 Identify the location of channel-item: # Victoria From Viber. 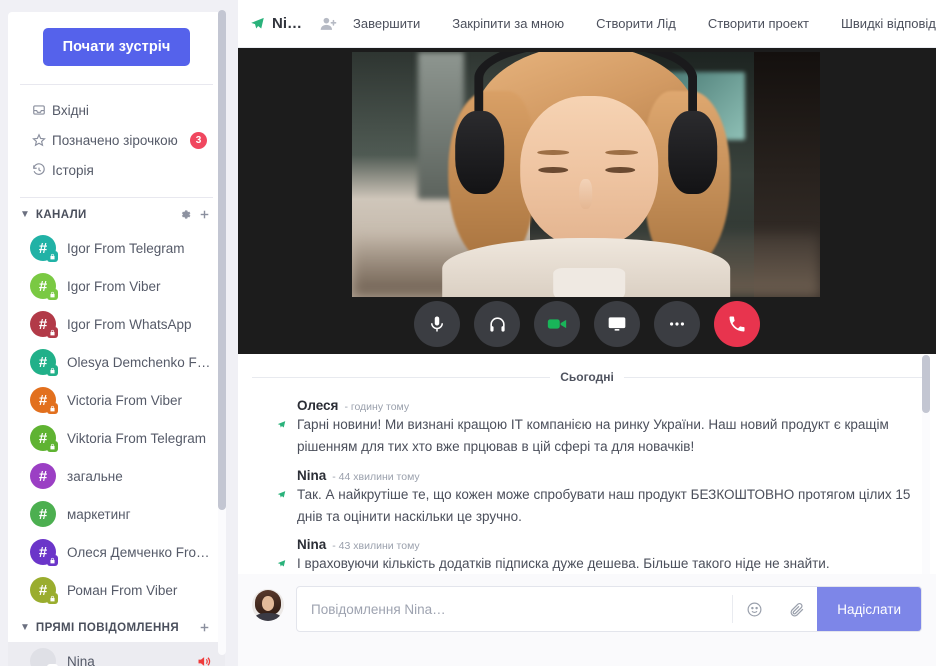
(116, 400).